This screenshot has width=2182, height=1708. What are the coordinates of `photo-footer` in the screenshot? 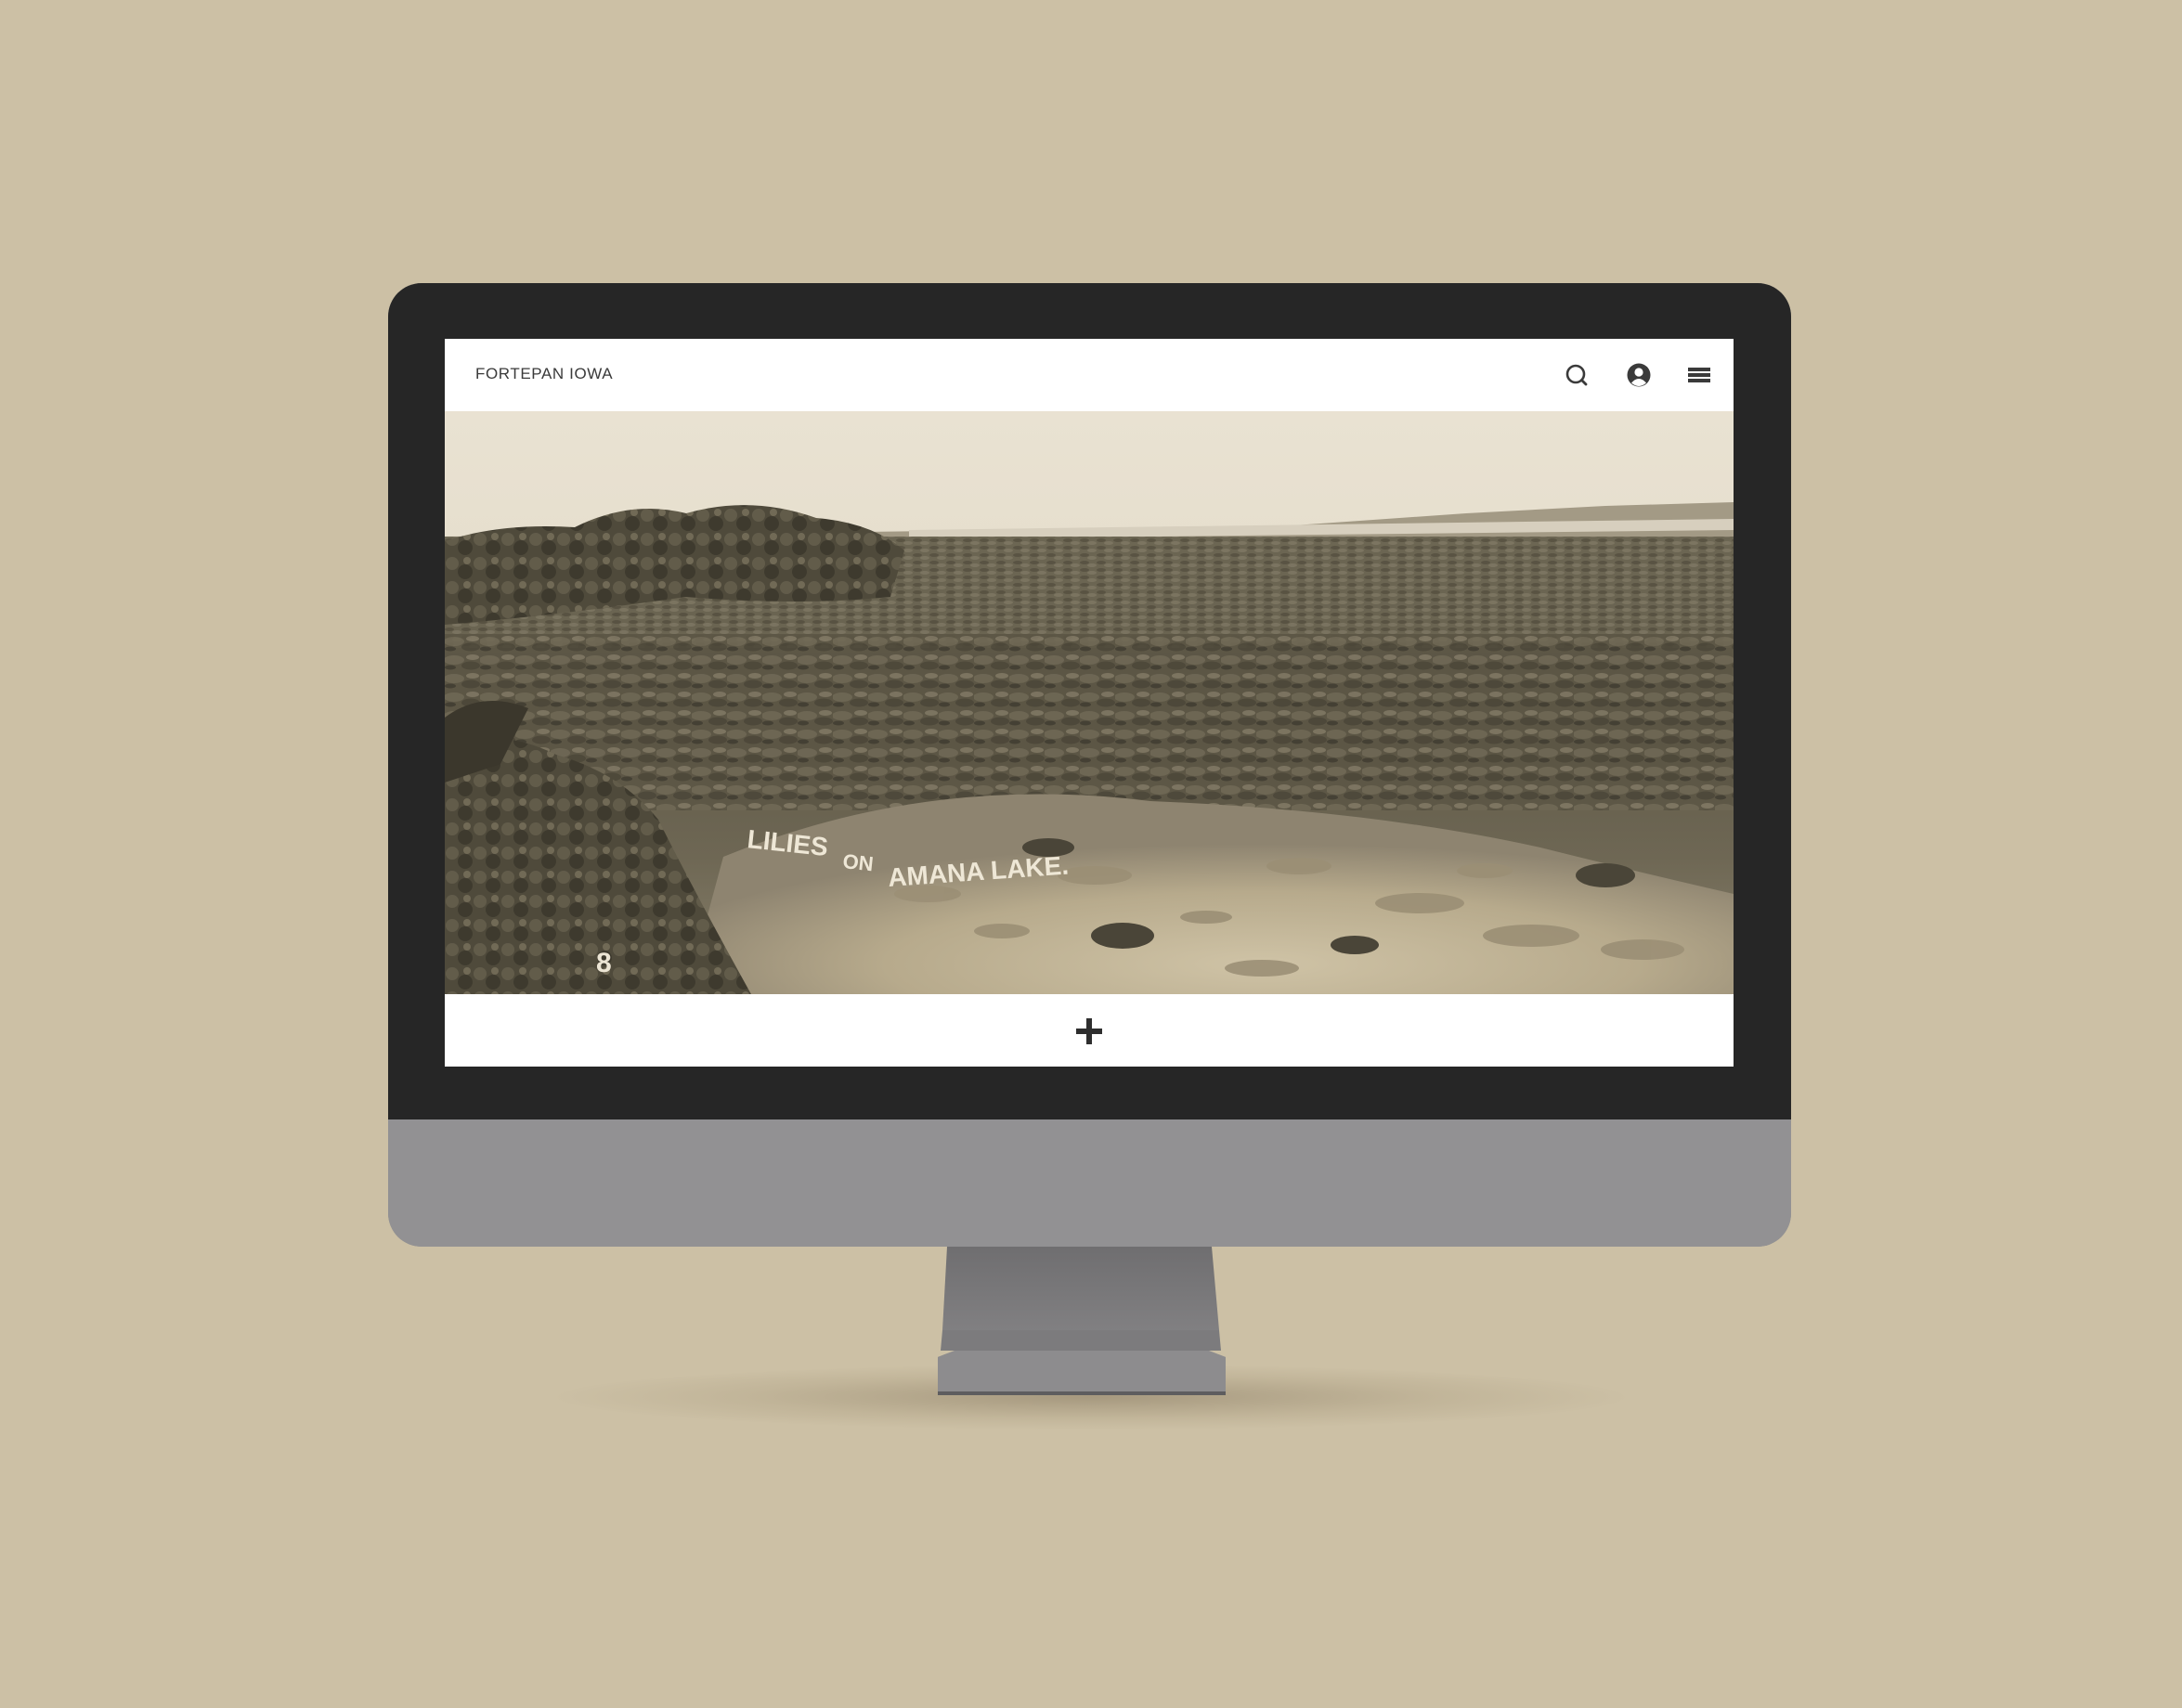 It's located at (1089, 1030).